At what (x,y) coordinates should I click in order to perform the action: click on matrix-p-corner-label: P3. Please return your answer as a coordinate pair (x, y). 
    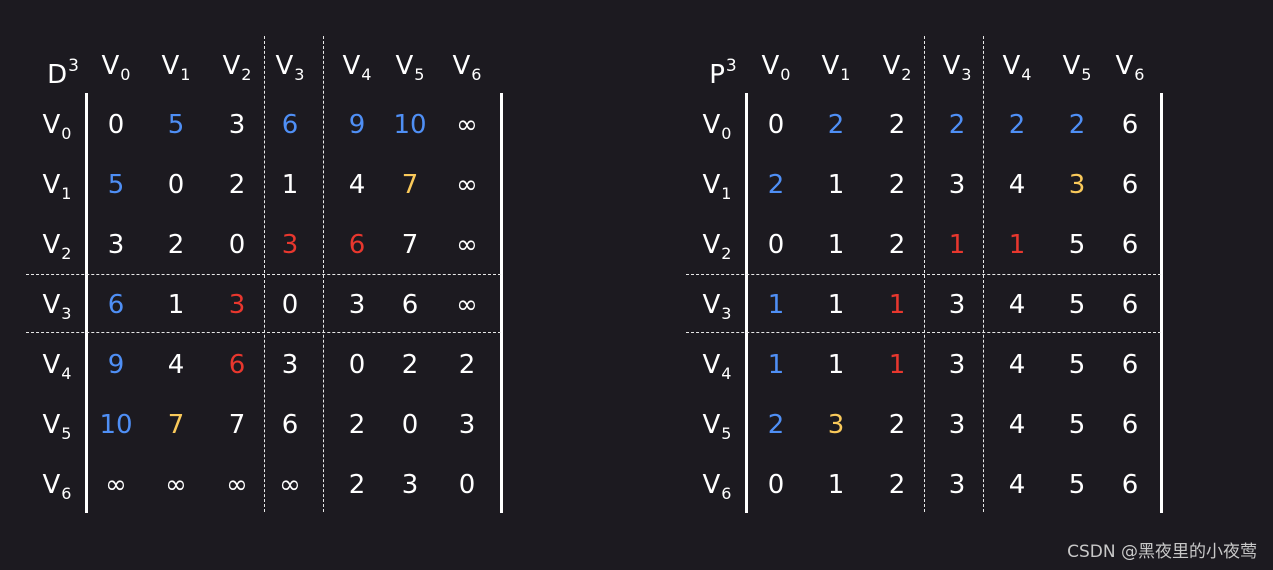
    Looking at the image, I should click on (723, 73).